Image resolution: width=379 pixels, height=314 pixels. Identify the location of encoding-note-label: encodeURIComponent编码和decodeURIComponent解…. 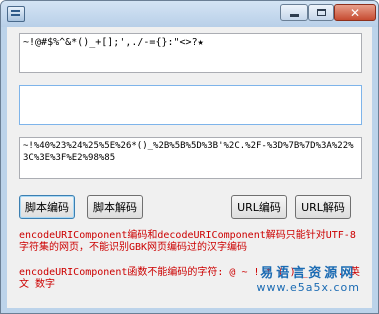
(187, 241).